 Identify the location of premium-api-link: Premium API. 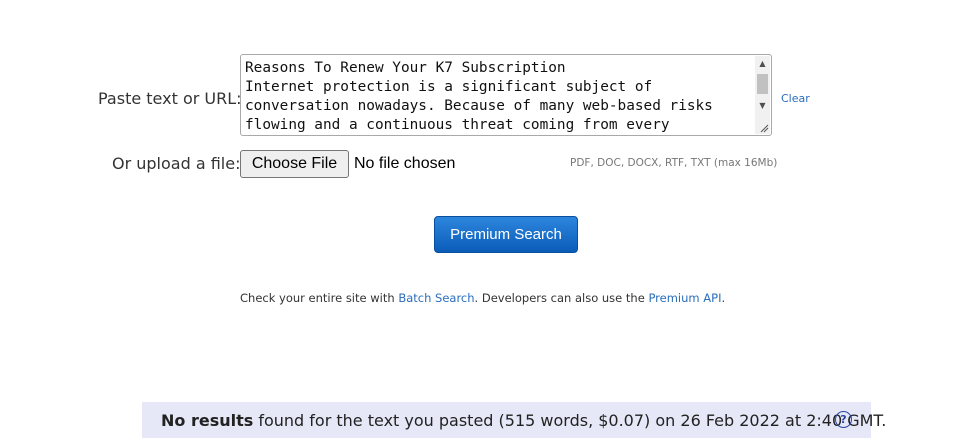
(684, 298).